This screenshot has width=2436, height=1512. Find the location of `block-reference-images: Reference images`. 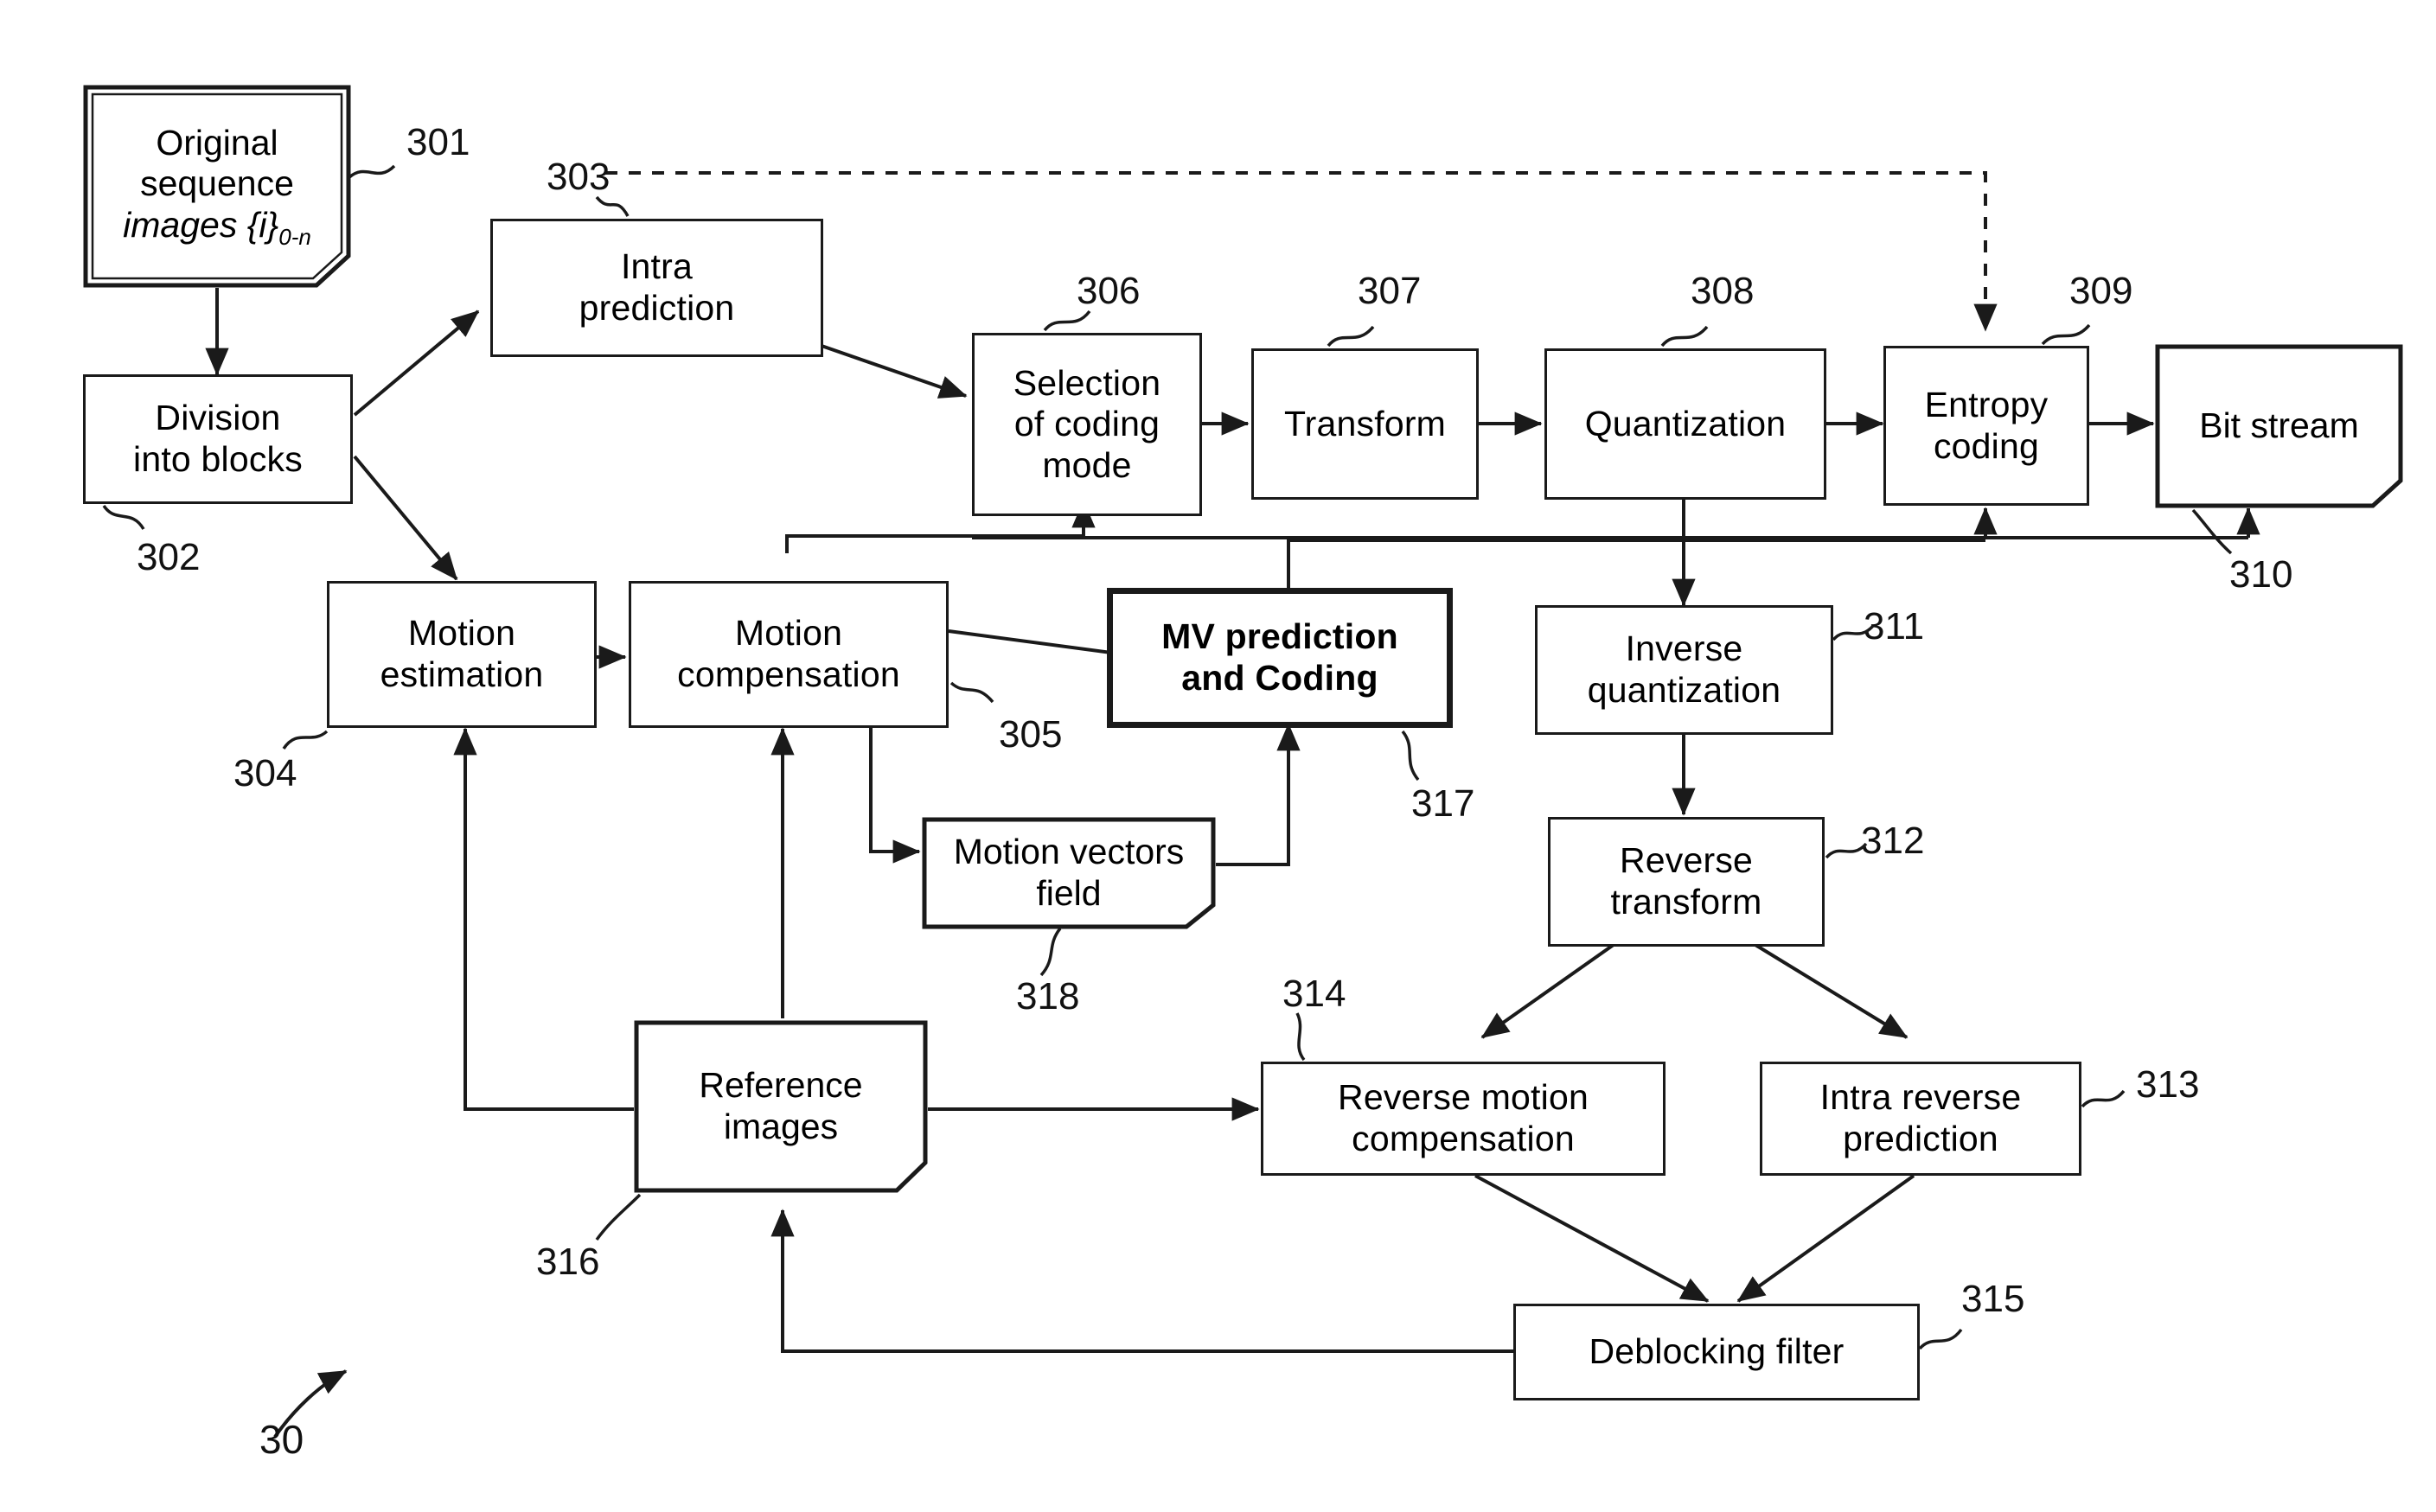

block-reference-images: Reference images is located at coordinates (781, 1107).